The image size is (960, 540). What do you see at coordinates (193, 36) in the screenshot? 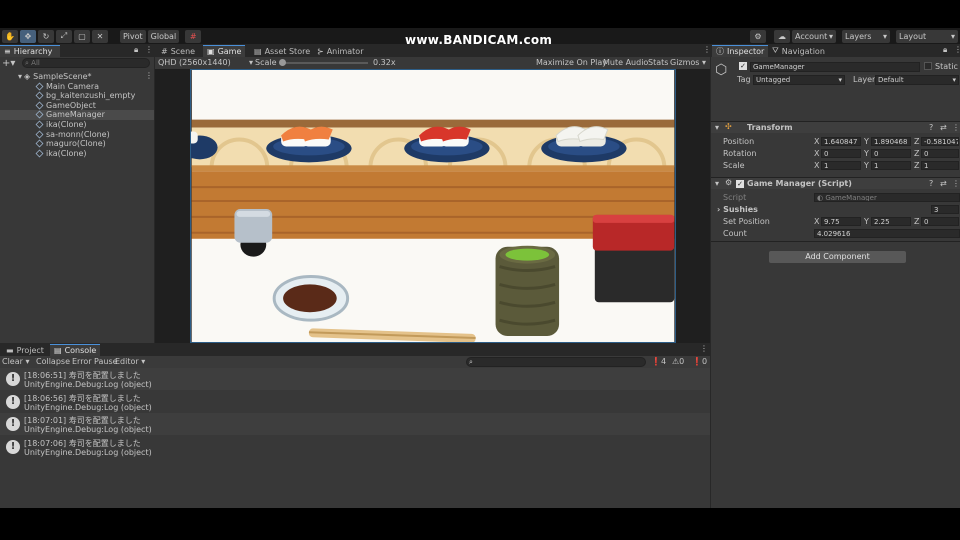
I see `grid-snap-icon: #` at bounding box center [193, 36].